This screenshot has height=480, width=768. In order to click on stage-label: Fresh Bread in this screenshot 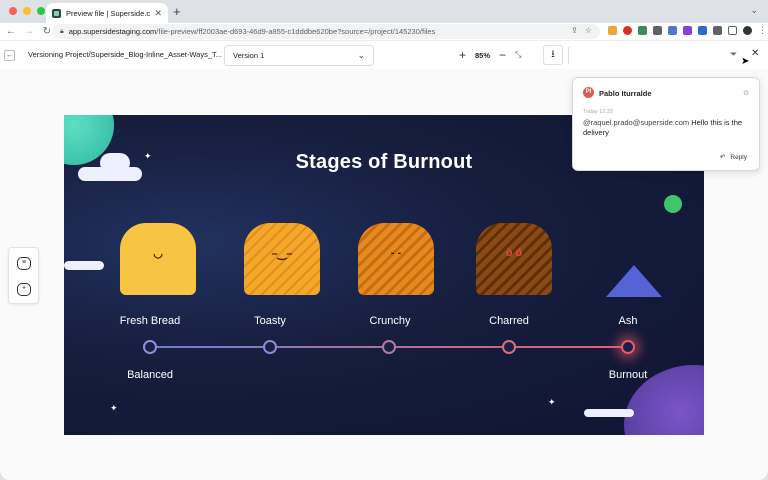, I will do `click(150, 321)`.